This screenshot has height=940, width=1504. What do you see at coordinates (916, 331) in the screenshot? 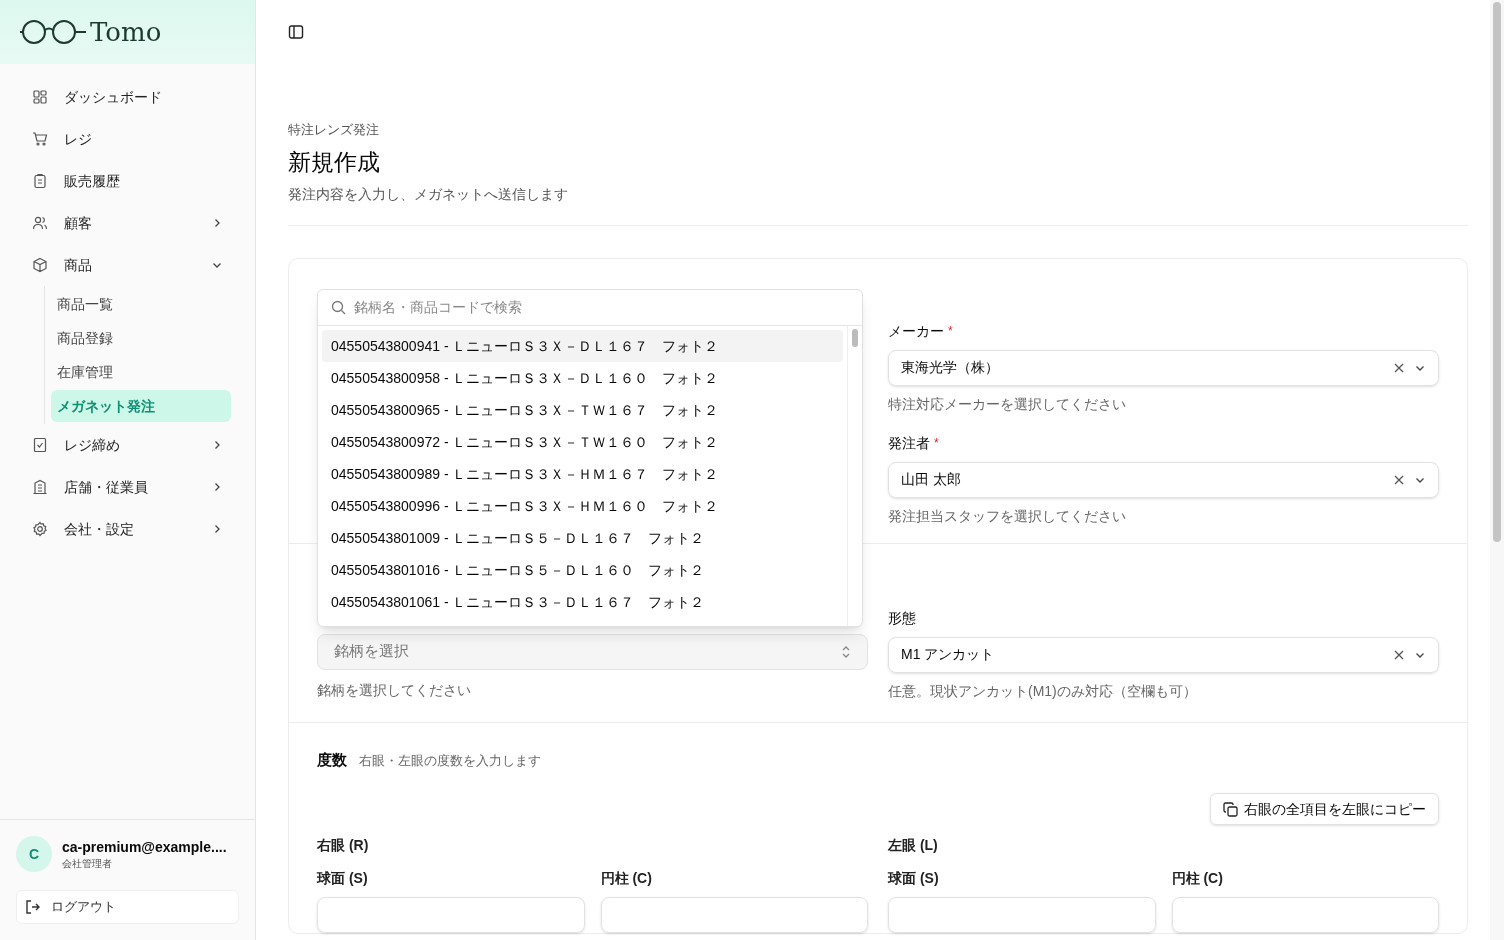
I see `field-label: メーカー` at bounding box center [916, 331].